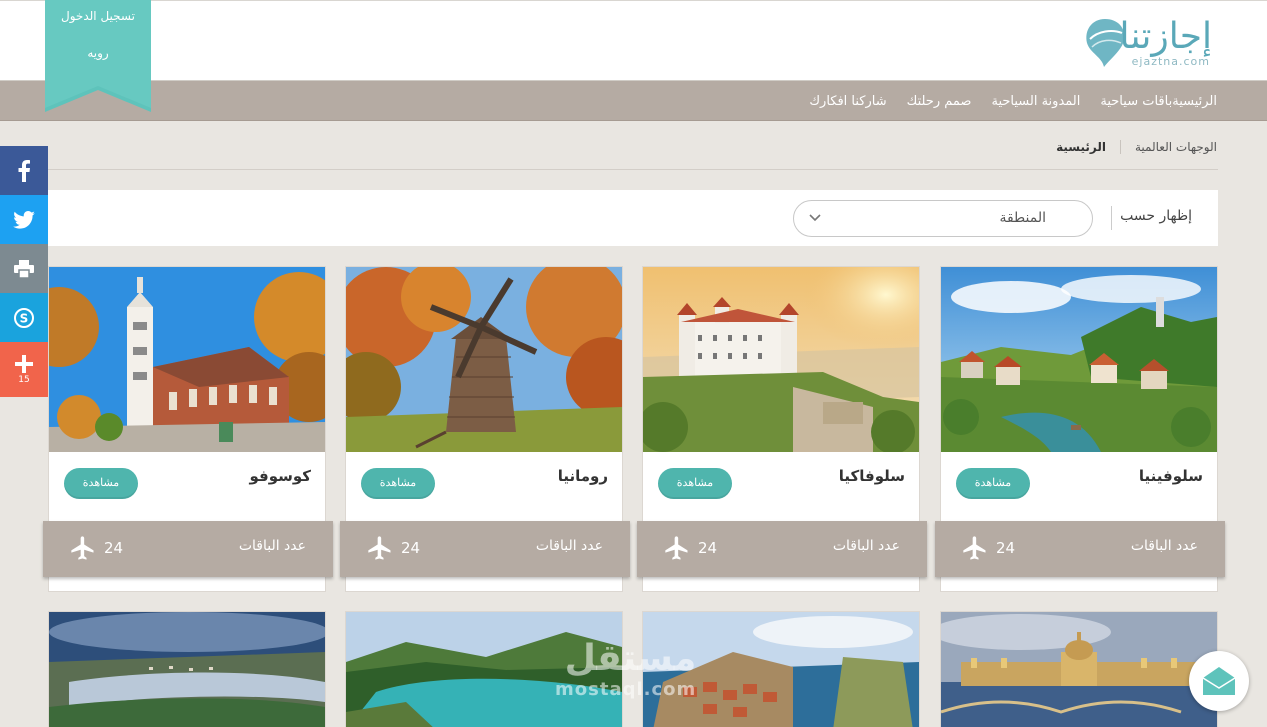 Image resolution: width=1267 pixels, height=727 pixels. I want to click on breadcrumb-home: الرئيسية, so click(1081, 147).